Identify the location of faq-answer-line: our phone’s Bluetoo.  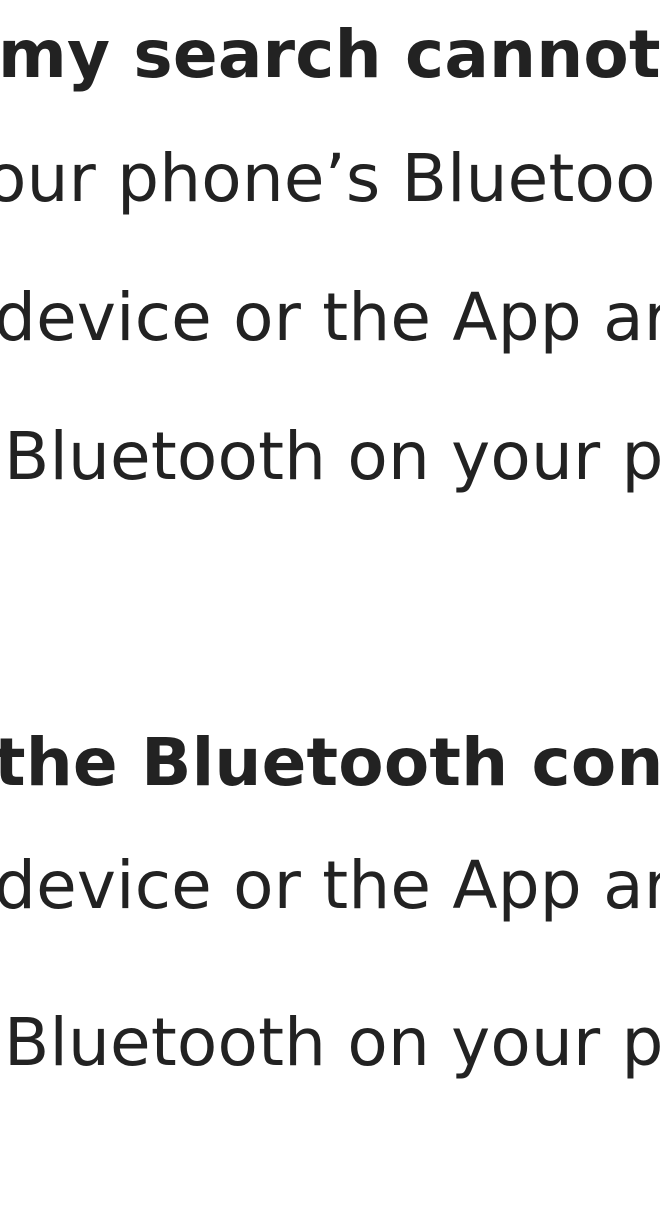
(328, 178).